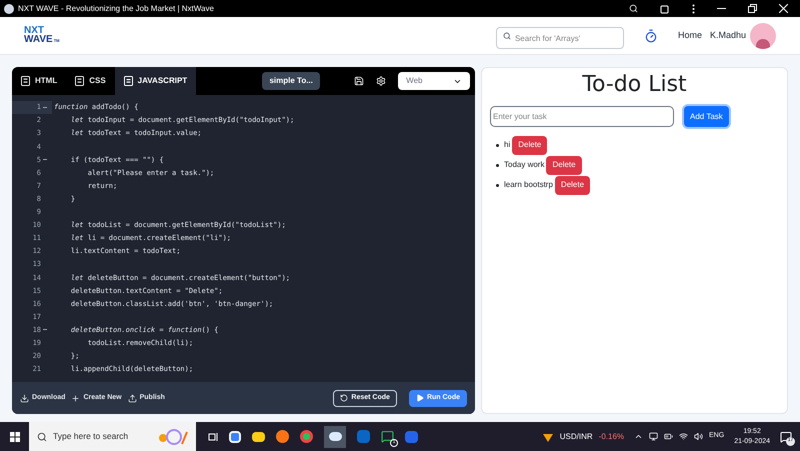 This screenshot has width=800, height=451. What do you see at coordinates (690, 35) in the screenshot?
I see `nav-link: Home` at bounding box center [690, 35].